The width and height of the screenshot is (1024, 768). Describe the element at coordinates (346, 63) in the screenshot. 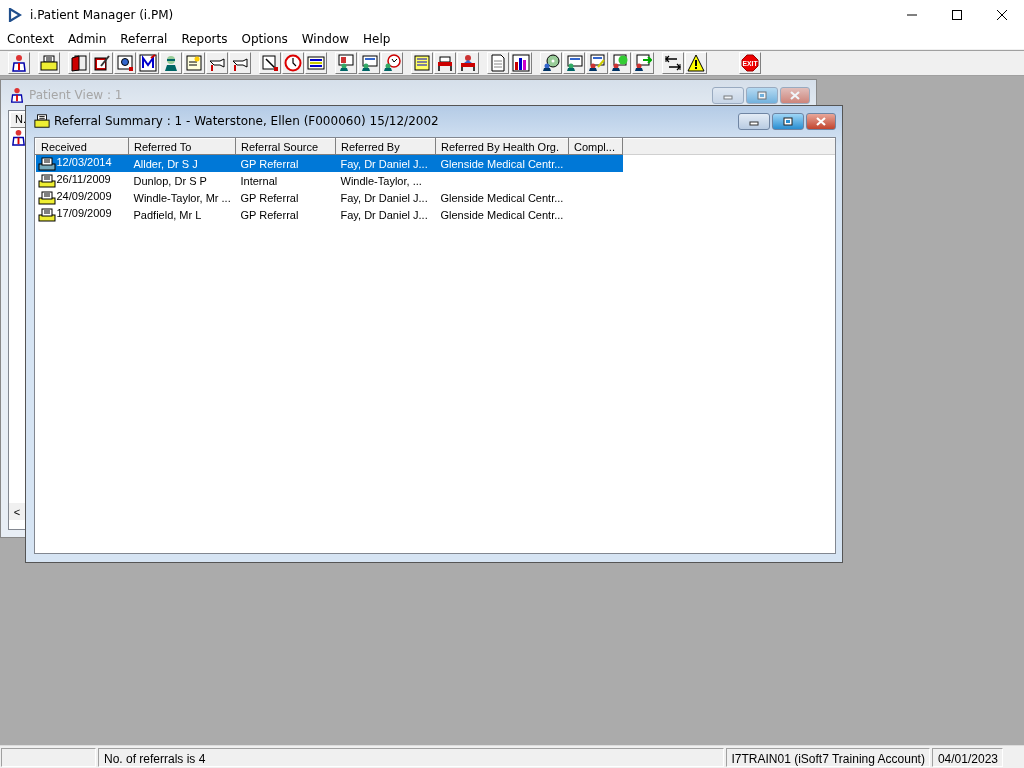

I see `monitor-person-button` at that location.